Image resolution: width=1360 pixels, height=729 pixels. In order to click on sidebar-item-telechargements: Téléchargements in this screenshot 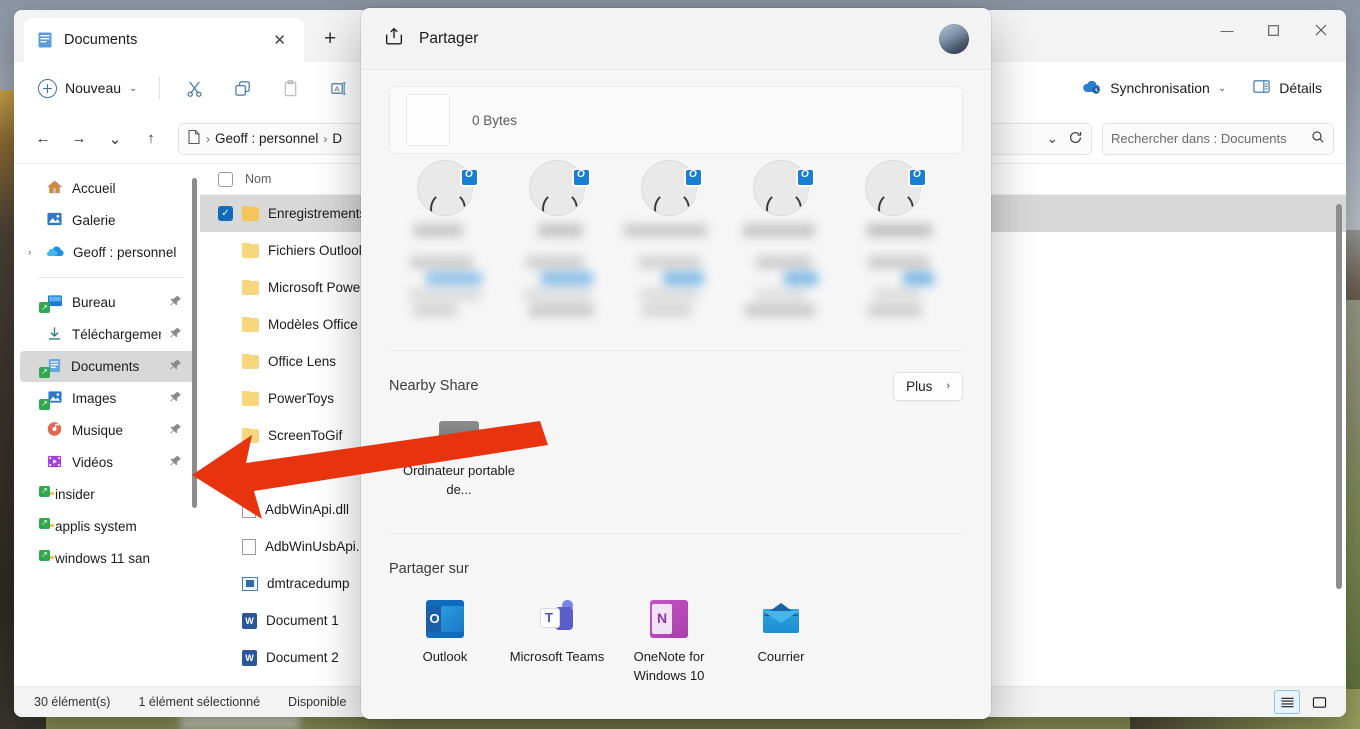, I will do `click(107, 334)`.